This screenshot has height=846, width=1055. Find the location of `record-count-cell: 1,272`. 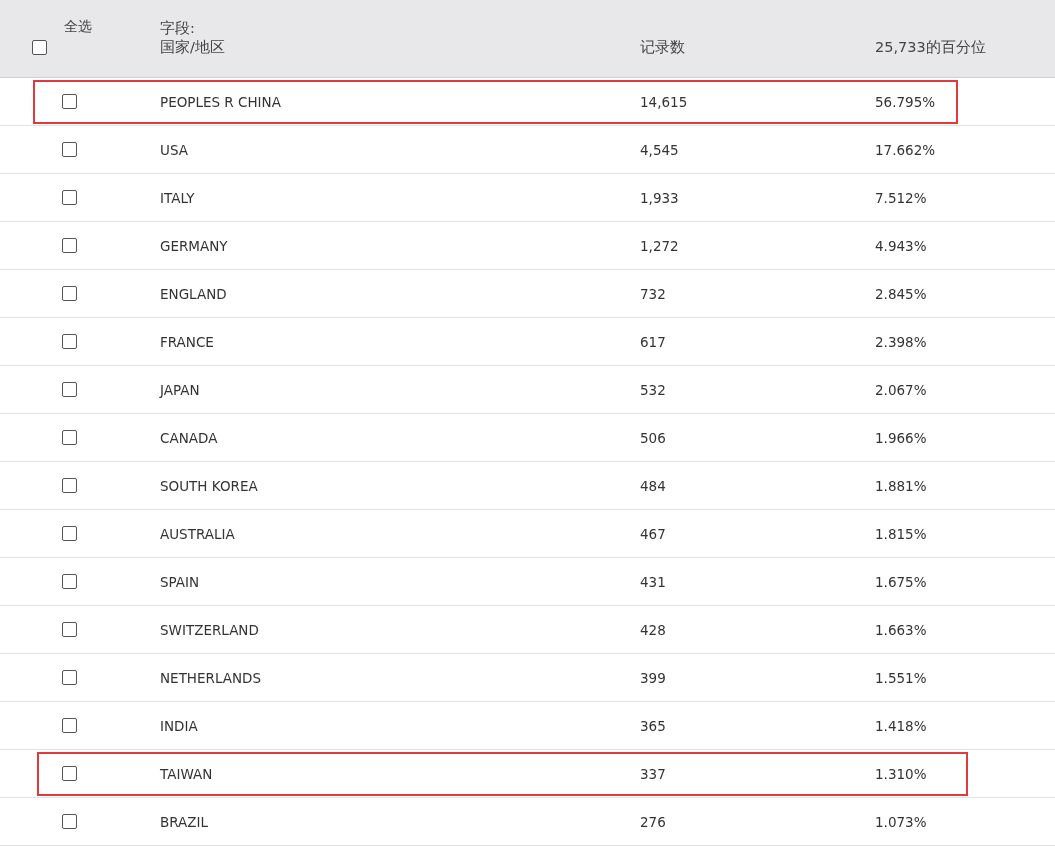

record-count-cell: 1,272 is located at coordinates (659, 245).